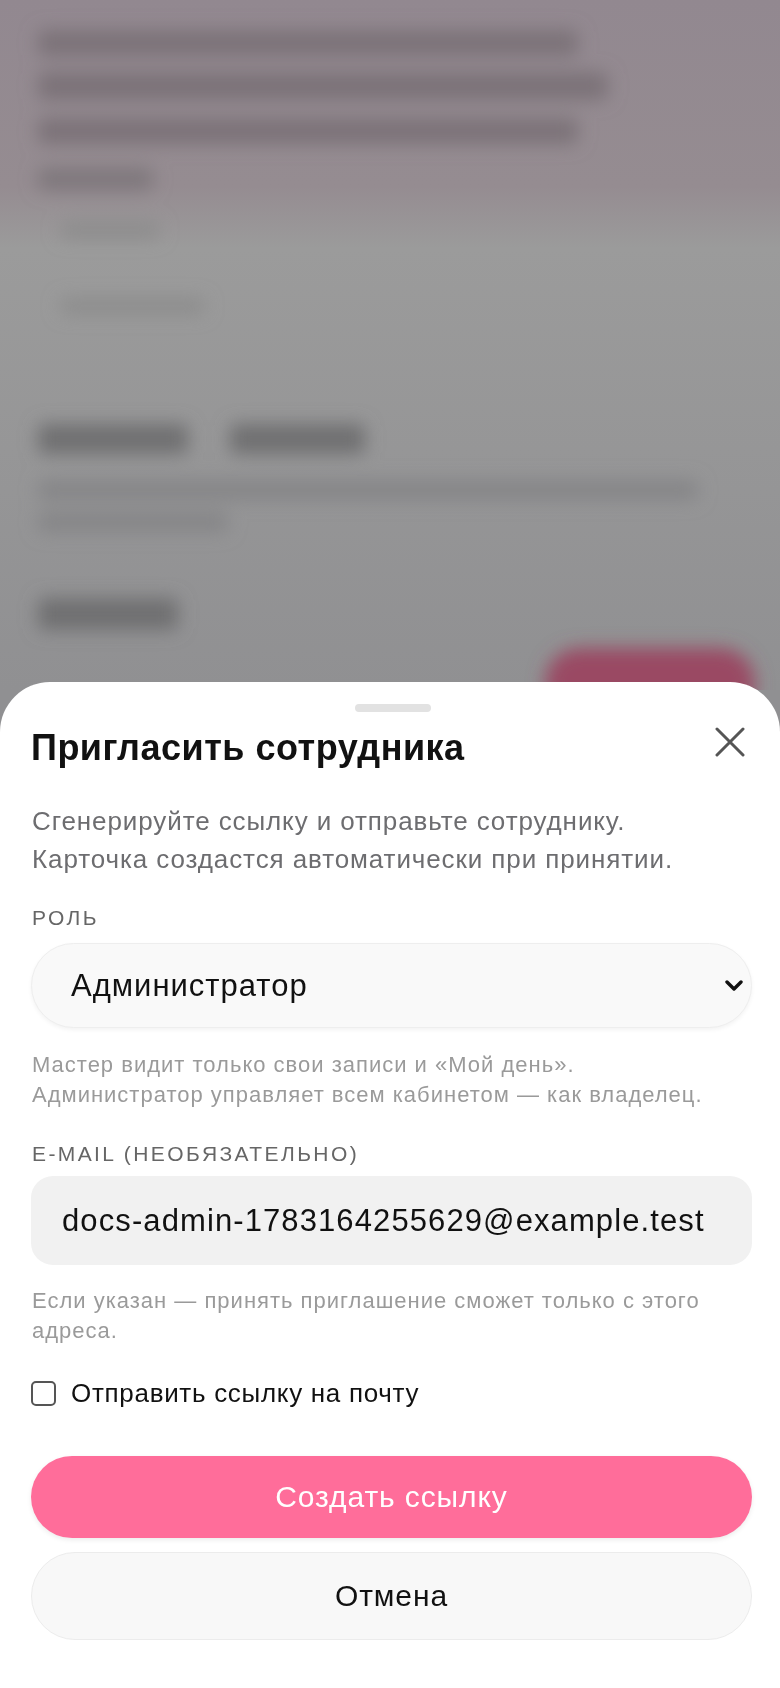 The height and width of the screenshot is (1688, 780). Describe the element at coordinates (353, 840) in the screenshot. I see `sheet-description: Сгенерируйте ссылку и отправьте сотруднику. Карточка создастся автоматически при принятии.` at that location.